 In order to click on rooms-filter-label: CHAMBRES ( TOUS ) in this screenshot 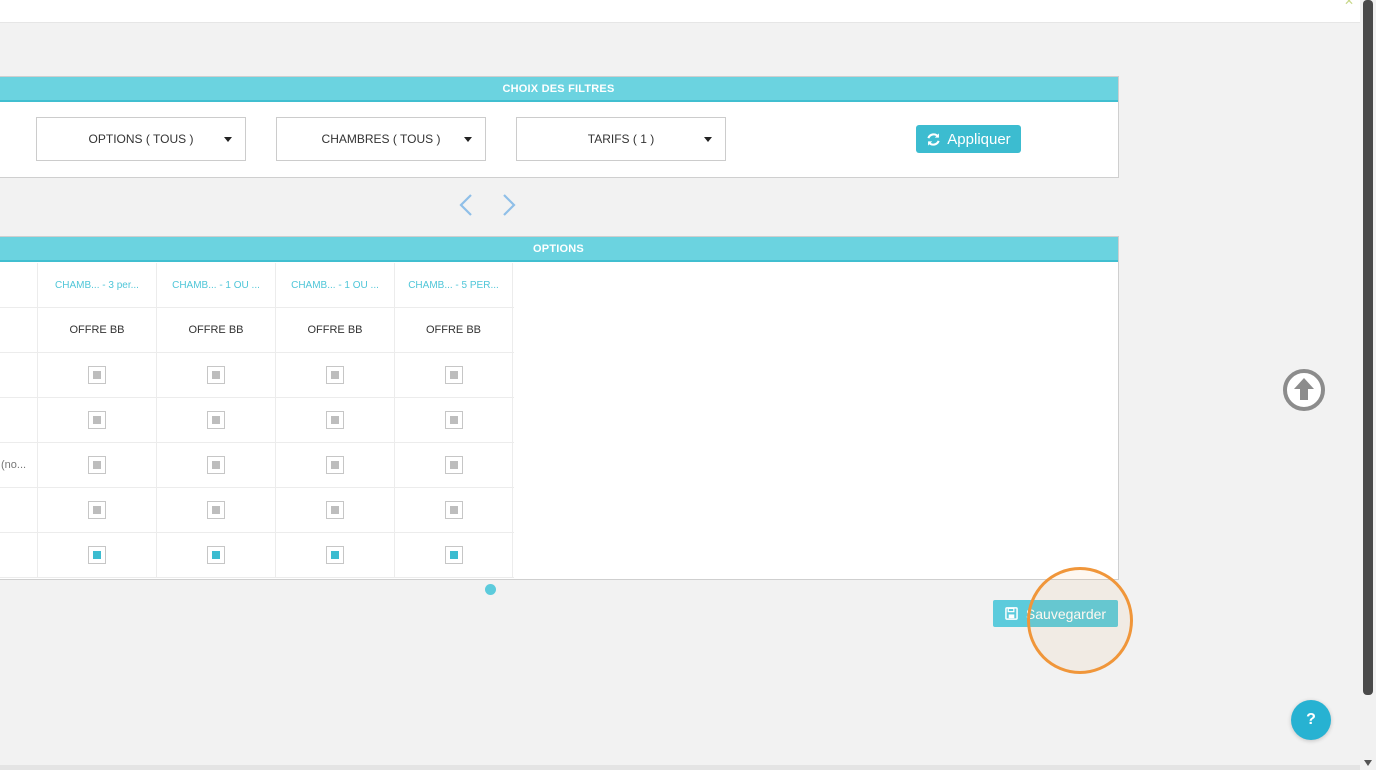, I will do `click(381, 139)`.